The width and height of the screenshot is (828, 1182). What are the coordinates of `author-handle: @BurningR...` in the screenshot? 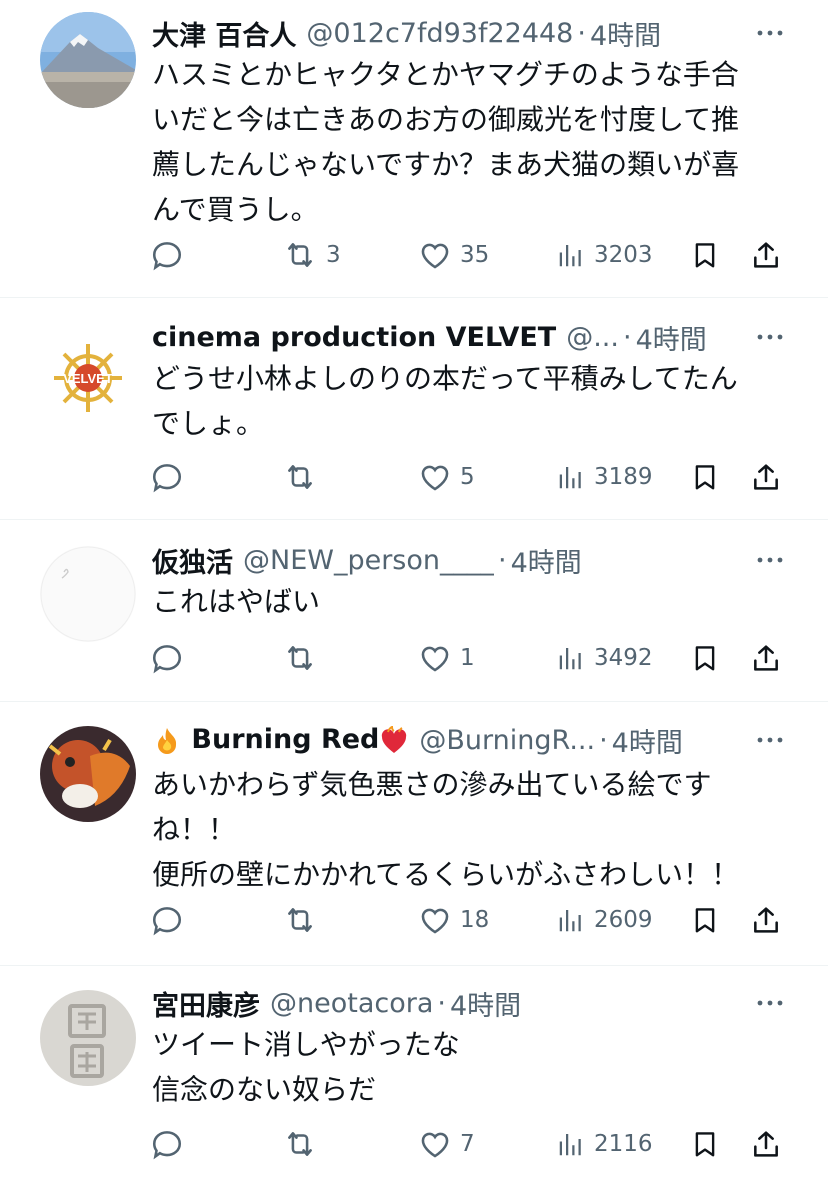 It's located at (507, 740).